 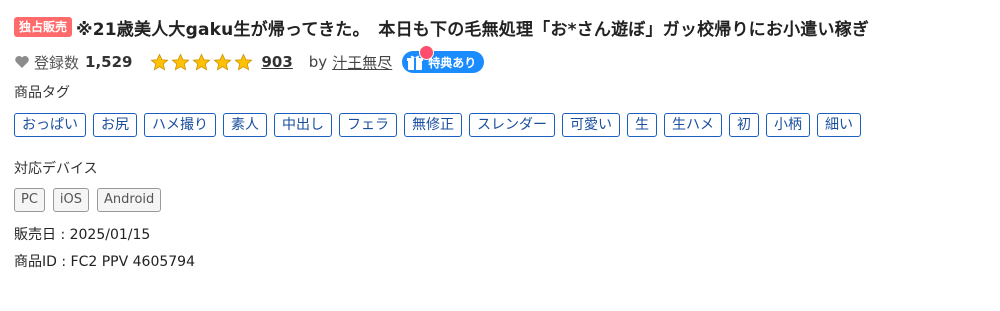 What do you see at coordinates (22, 62) in the screenshot?
I see `heart-icon` at bounding box center [22, 62].